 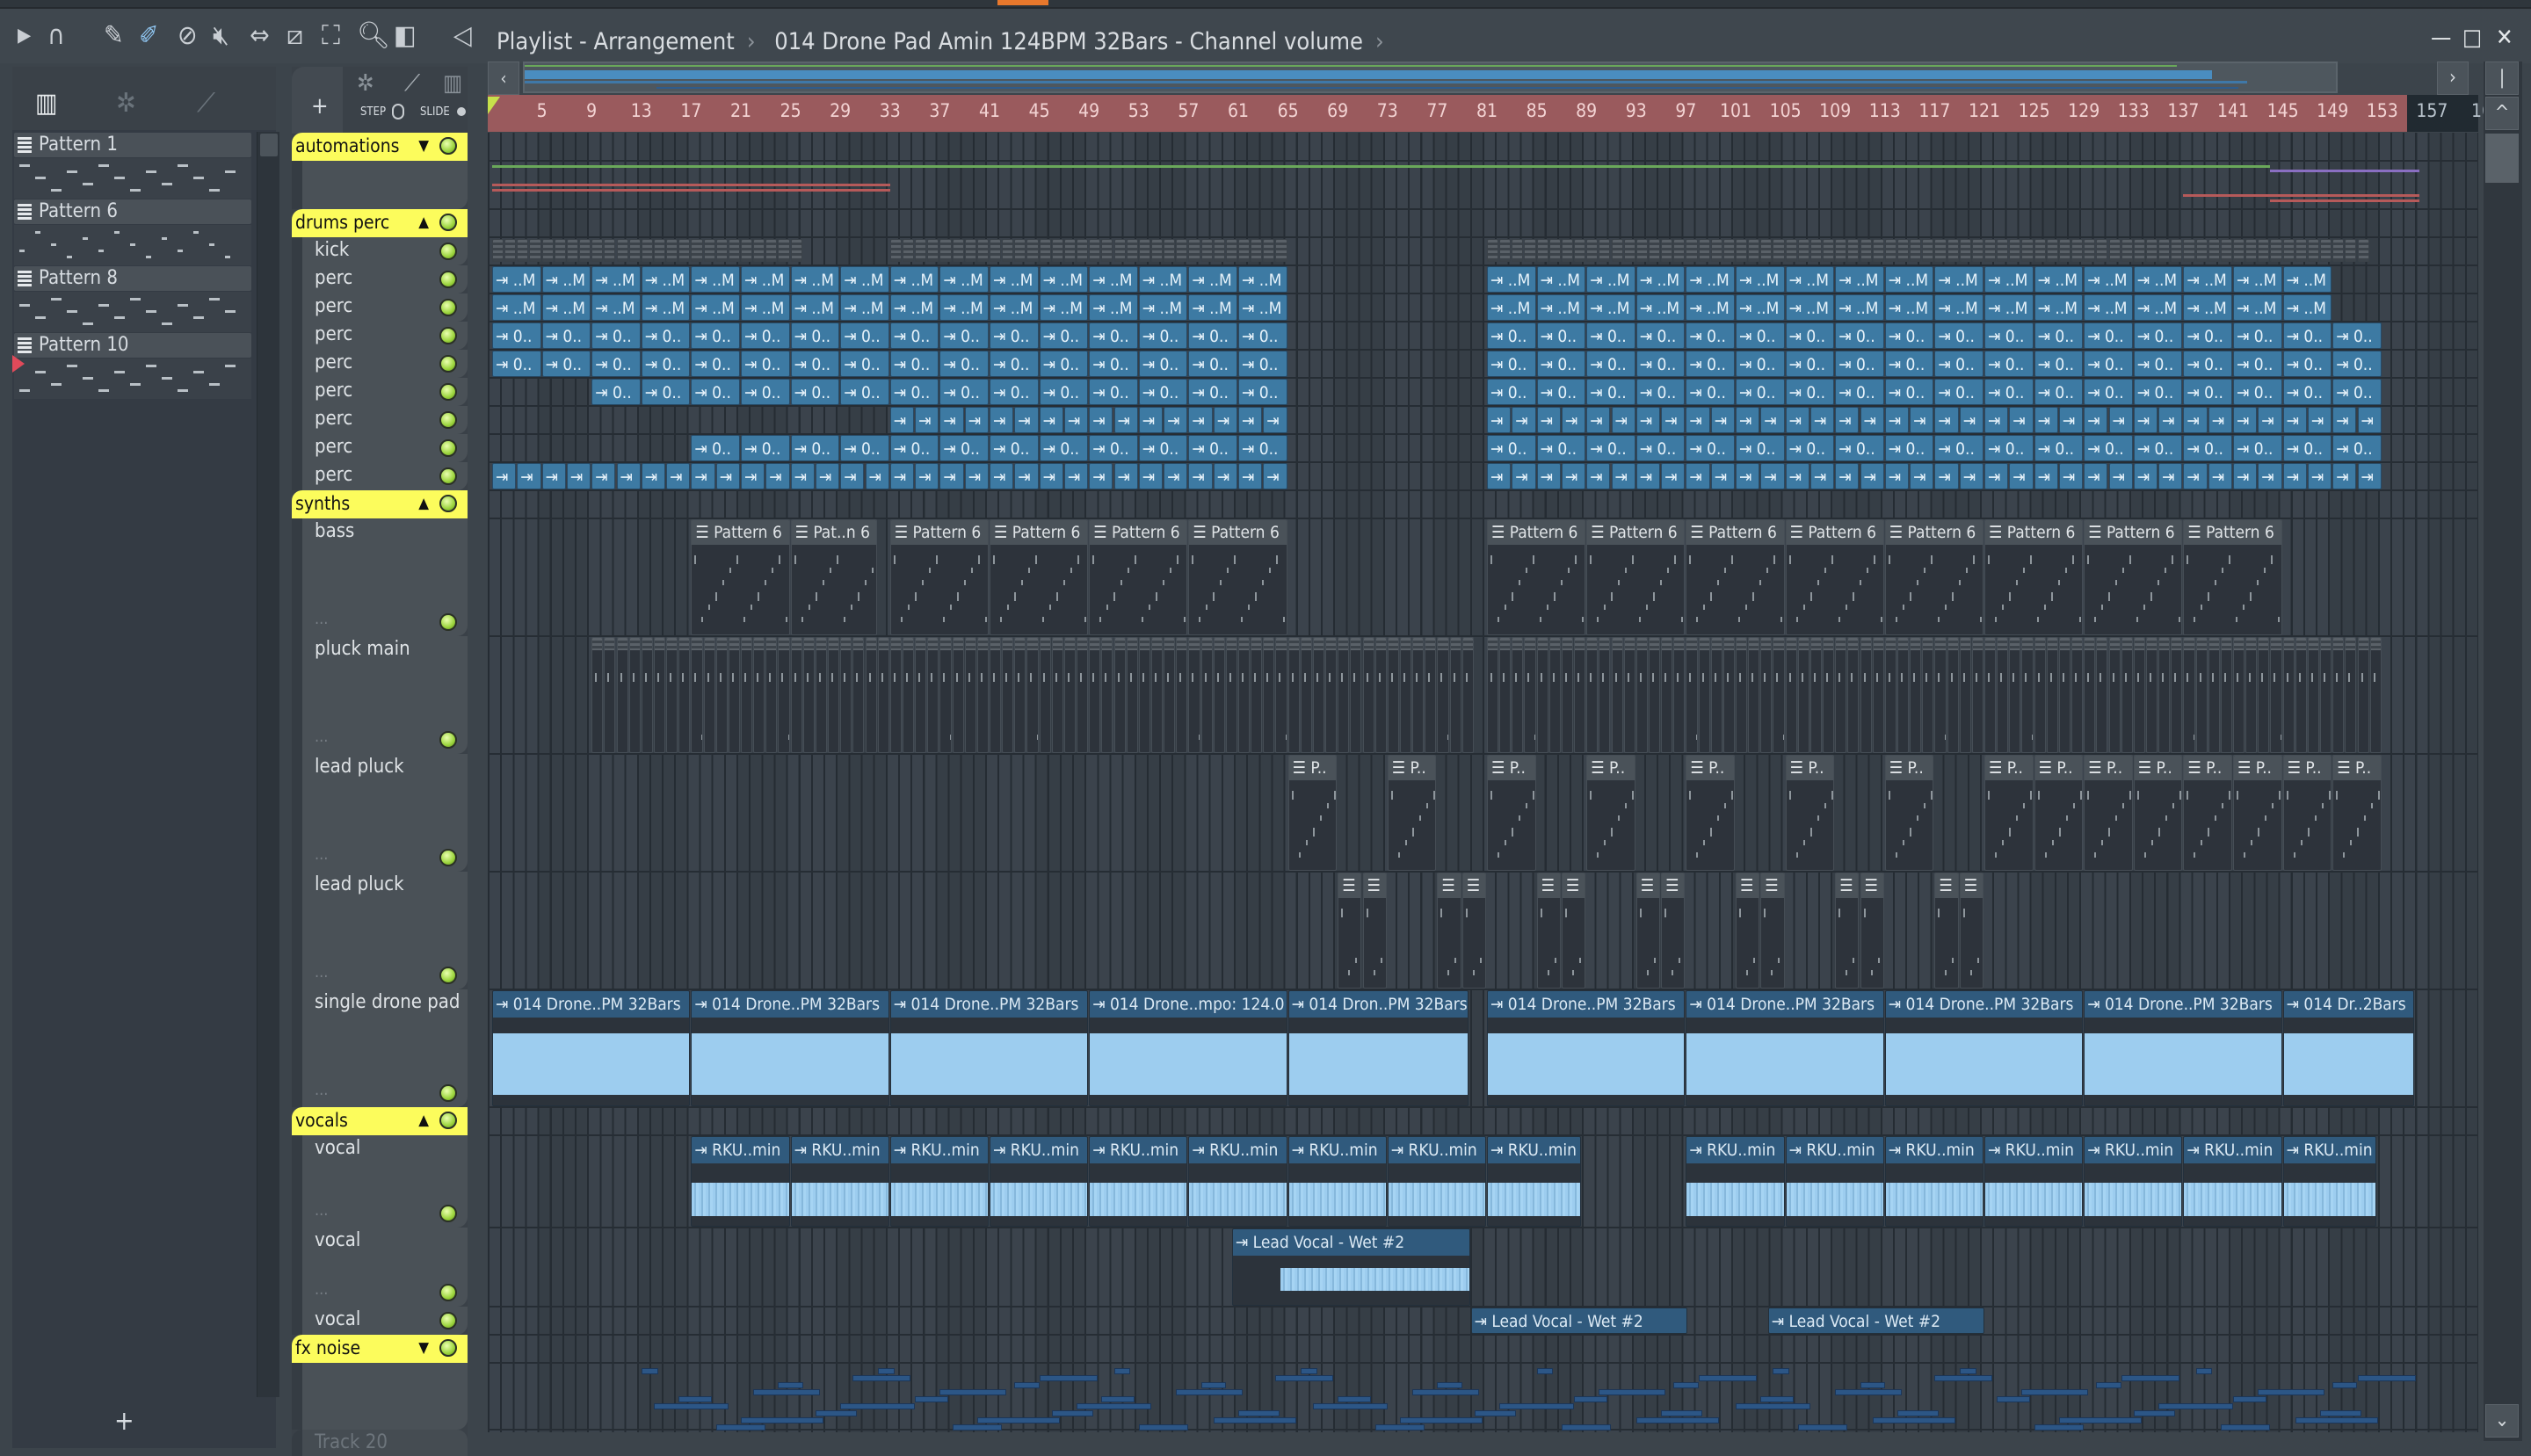 I want to click on automation-clip-icon: ⟋, so click(x=412, y=84).